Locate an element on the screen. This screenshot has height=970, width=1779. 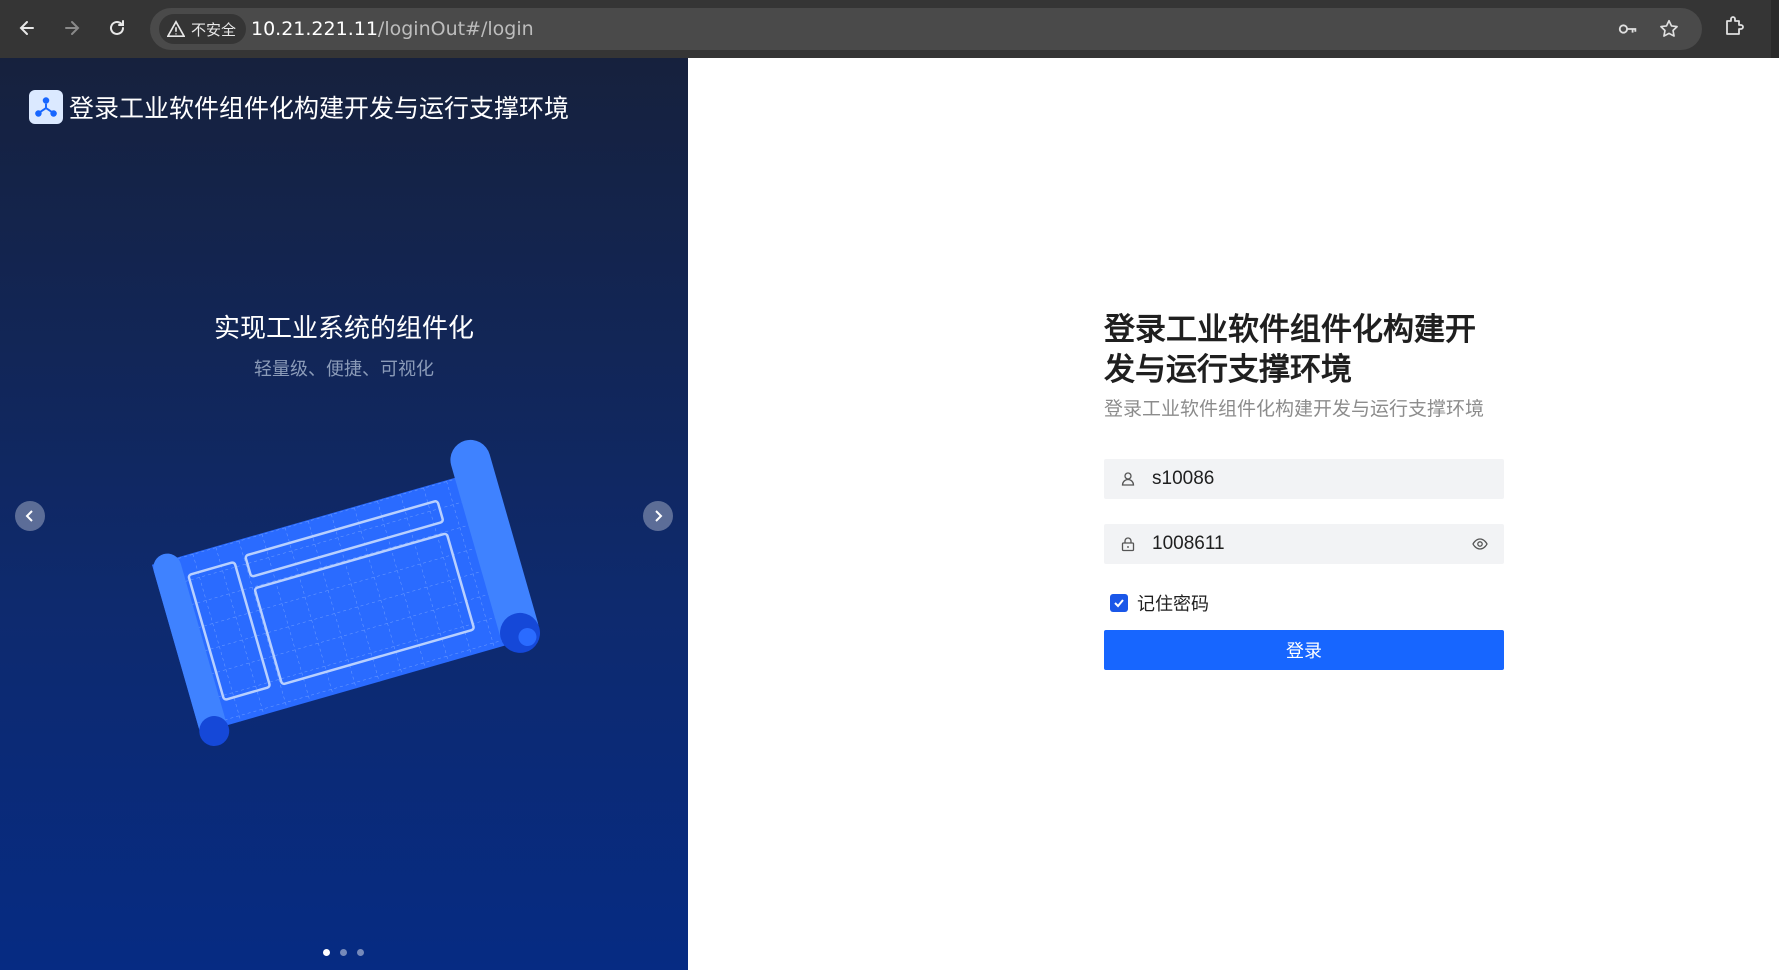
back-icon is located at coordinates (27, 28).